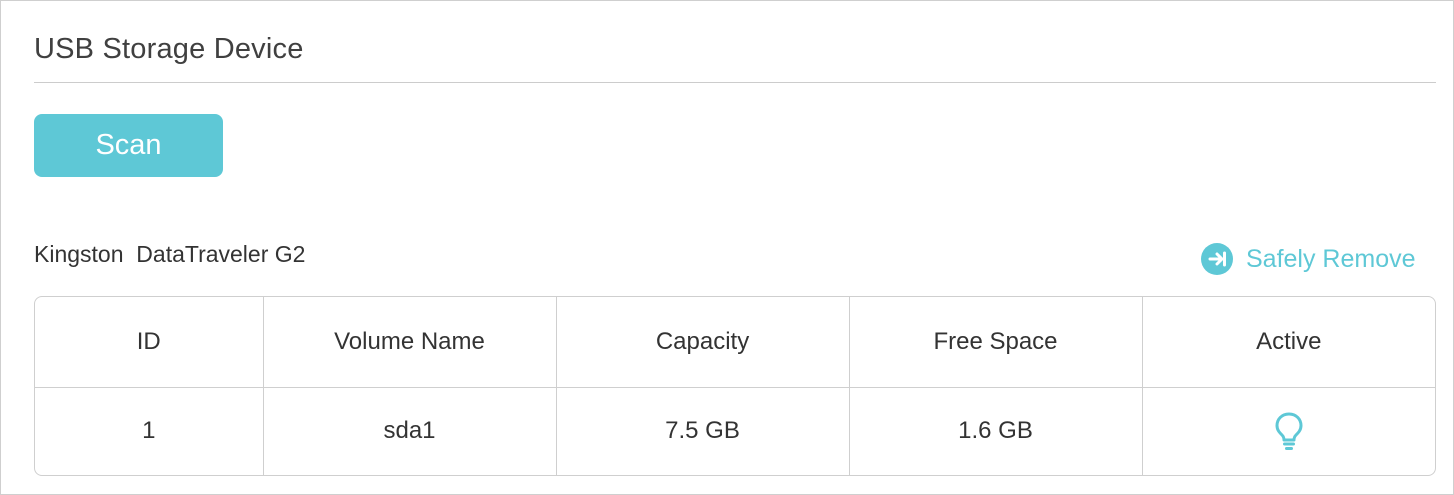  Describe the element at coordinates (995, 431) in the screenshot. I see `cell-free-space: 1.6 GB` at that location.